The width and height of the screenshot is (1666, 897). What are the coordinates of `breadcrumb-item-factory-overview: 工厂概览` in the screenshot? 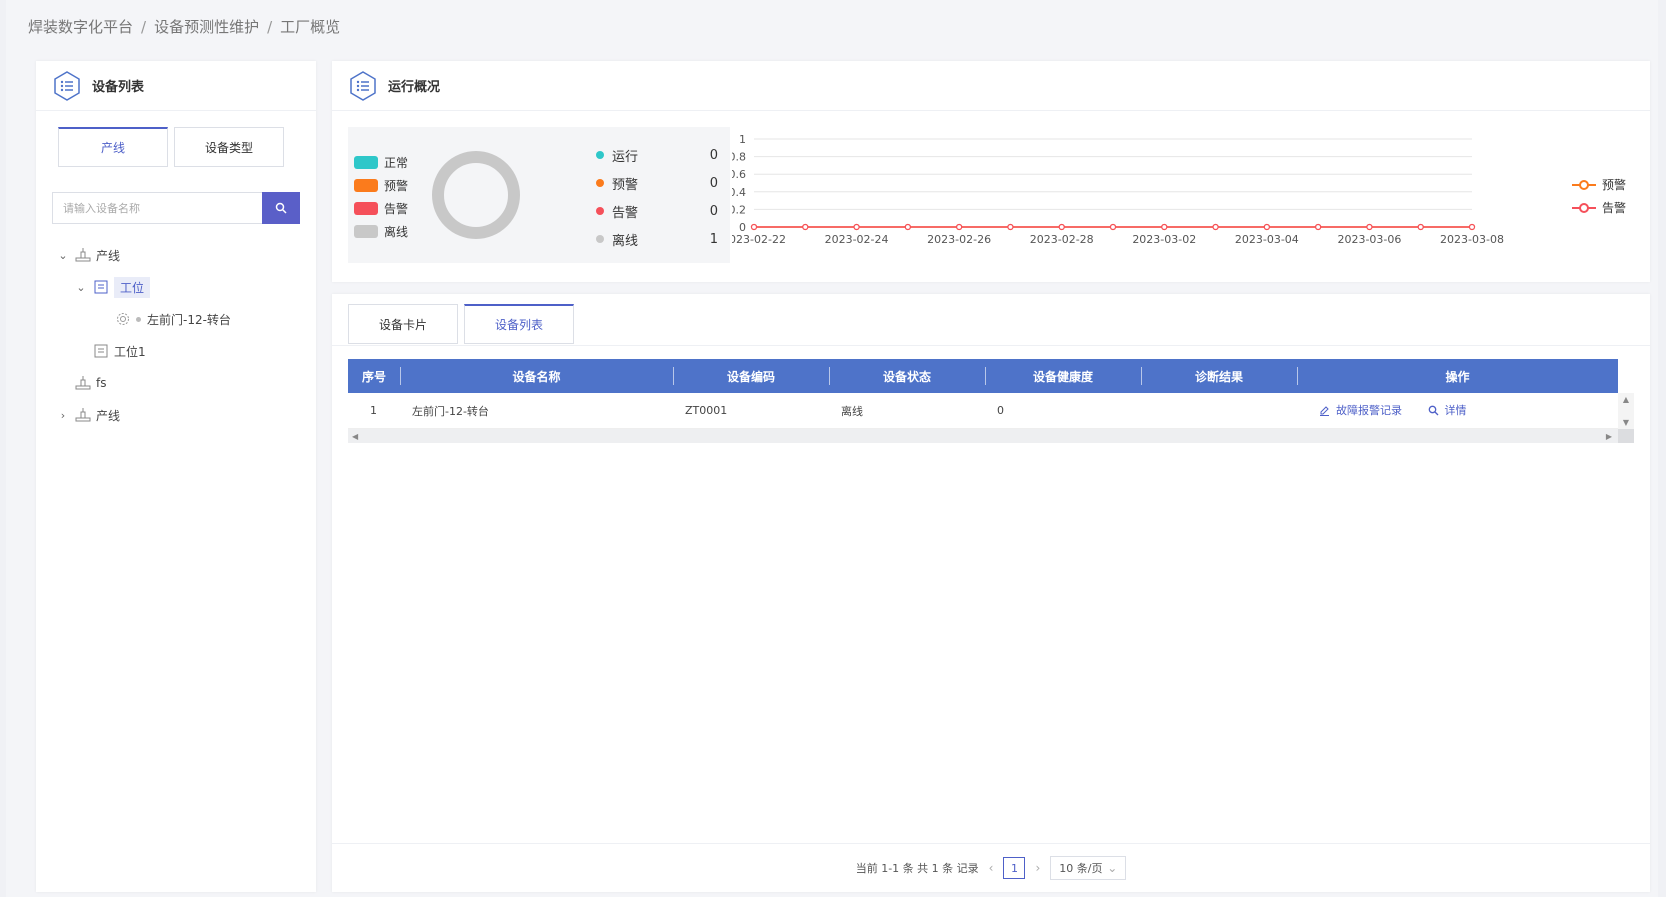 It's located at (310, 27).